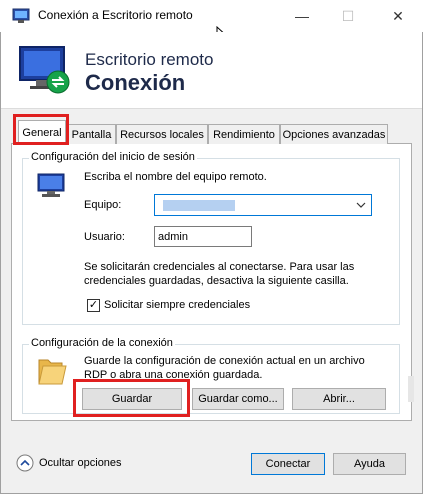 The image size is (423, 494). I want to click on tab-label: Recursos locales, so click(162, 134).